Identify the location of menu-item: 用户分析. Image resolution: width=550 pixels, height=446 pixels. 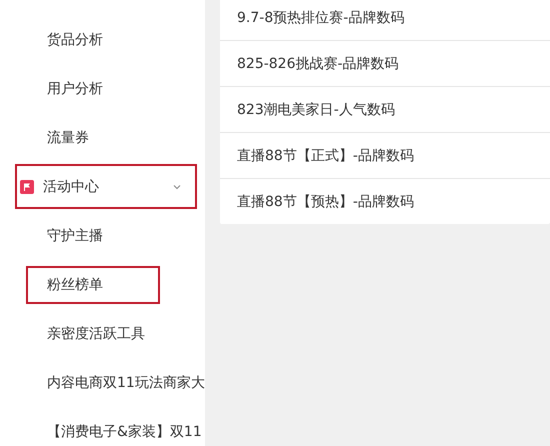
(75, 89).